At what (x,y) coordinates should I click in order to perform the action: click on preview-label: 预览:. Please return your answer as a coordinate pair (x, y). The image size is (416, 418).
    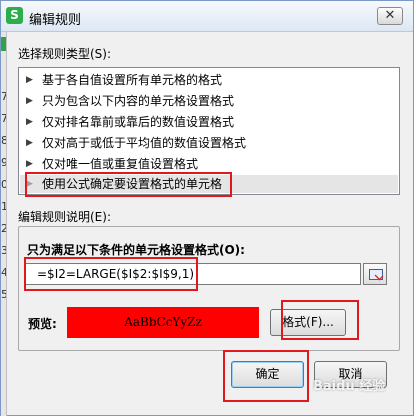
    Looking at the image, I should click on (42, 324).